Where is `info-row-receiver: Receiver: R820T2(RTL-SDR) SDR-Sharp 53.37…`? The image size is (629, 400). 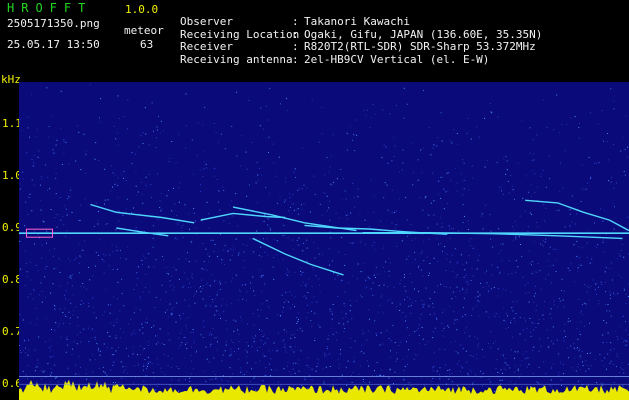
info-row-receiver: Receiver: R820T2(RTL-SDR) SDR-Sharp 53.37… is located at coordinates (358, 41).